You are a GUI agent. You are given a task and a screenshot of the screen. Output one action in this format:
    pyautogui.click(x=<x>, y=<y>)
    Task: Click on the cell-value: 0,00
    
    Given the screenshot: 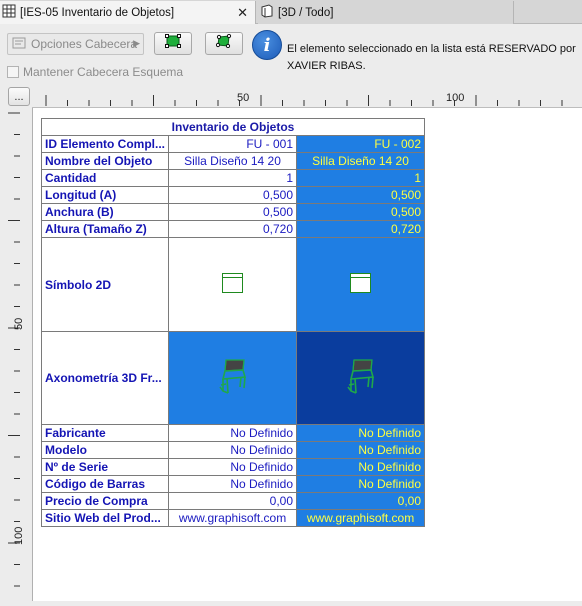 What is the action you would take?
    pyautogui.click(x=233, y=501)
    